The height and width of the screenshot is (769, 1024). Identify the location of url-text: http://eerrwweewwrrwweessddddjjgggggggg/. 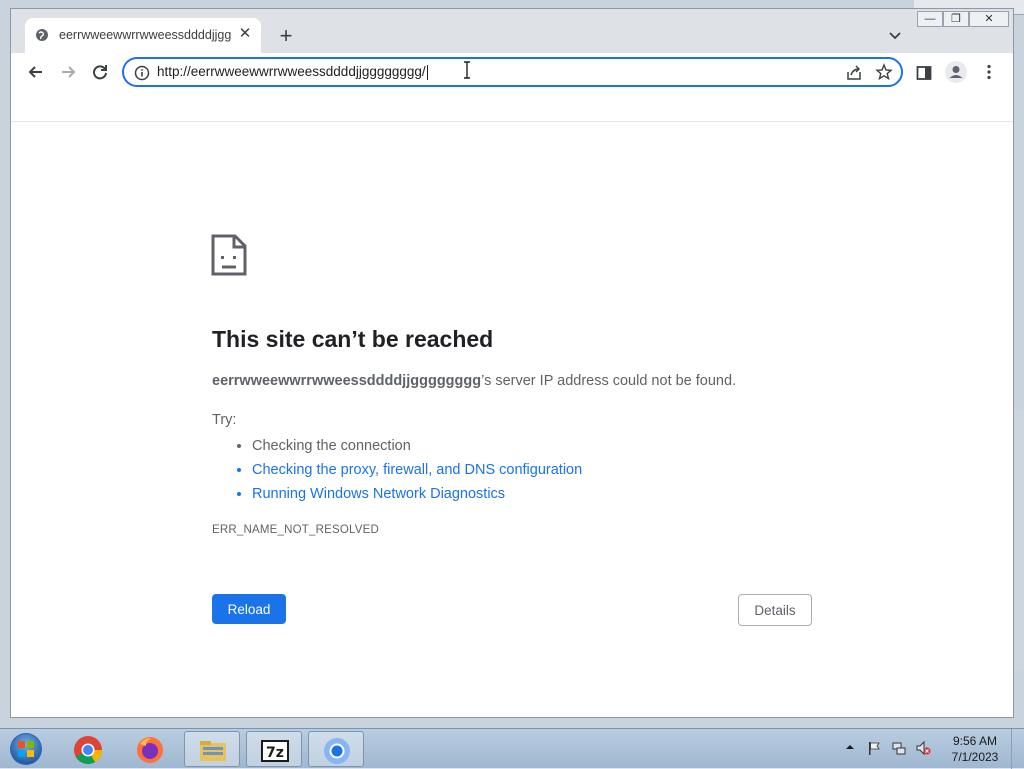
(291, 71).